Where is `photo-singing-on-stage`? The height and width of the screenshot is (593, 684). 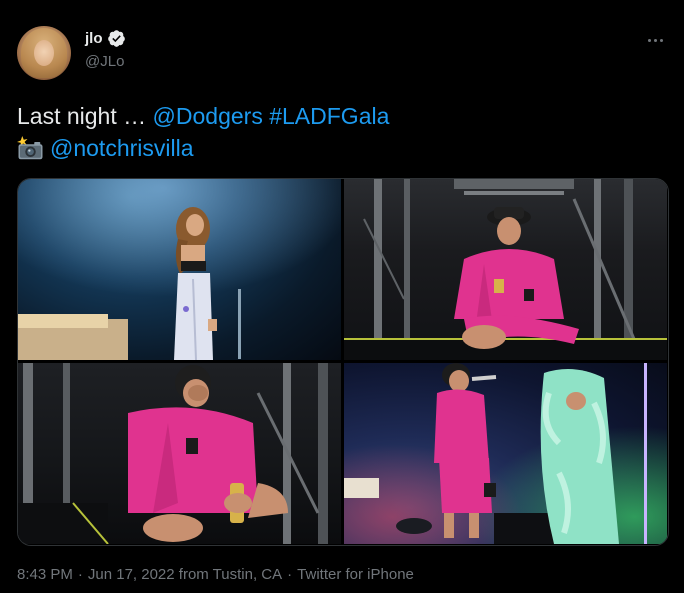 photo-singing-on-stage is located at coordinates (505, 453).